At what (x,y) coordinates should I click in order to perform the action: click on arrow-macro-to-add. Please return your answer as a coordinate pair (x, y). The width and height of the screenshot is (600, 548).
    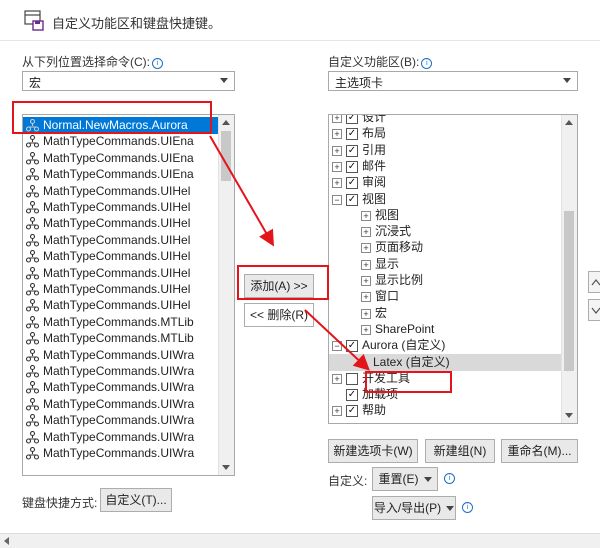
    Looking at the image, I should click on (242, 191).